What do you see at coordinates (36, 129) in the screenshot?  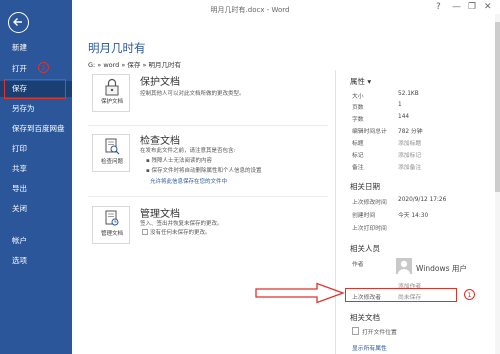 I see `nav-save-to-baidu: 保存到百度网盘` at bounding box center [36, 129].